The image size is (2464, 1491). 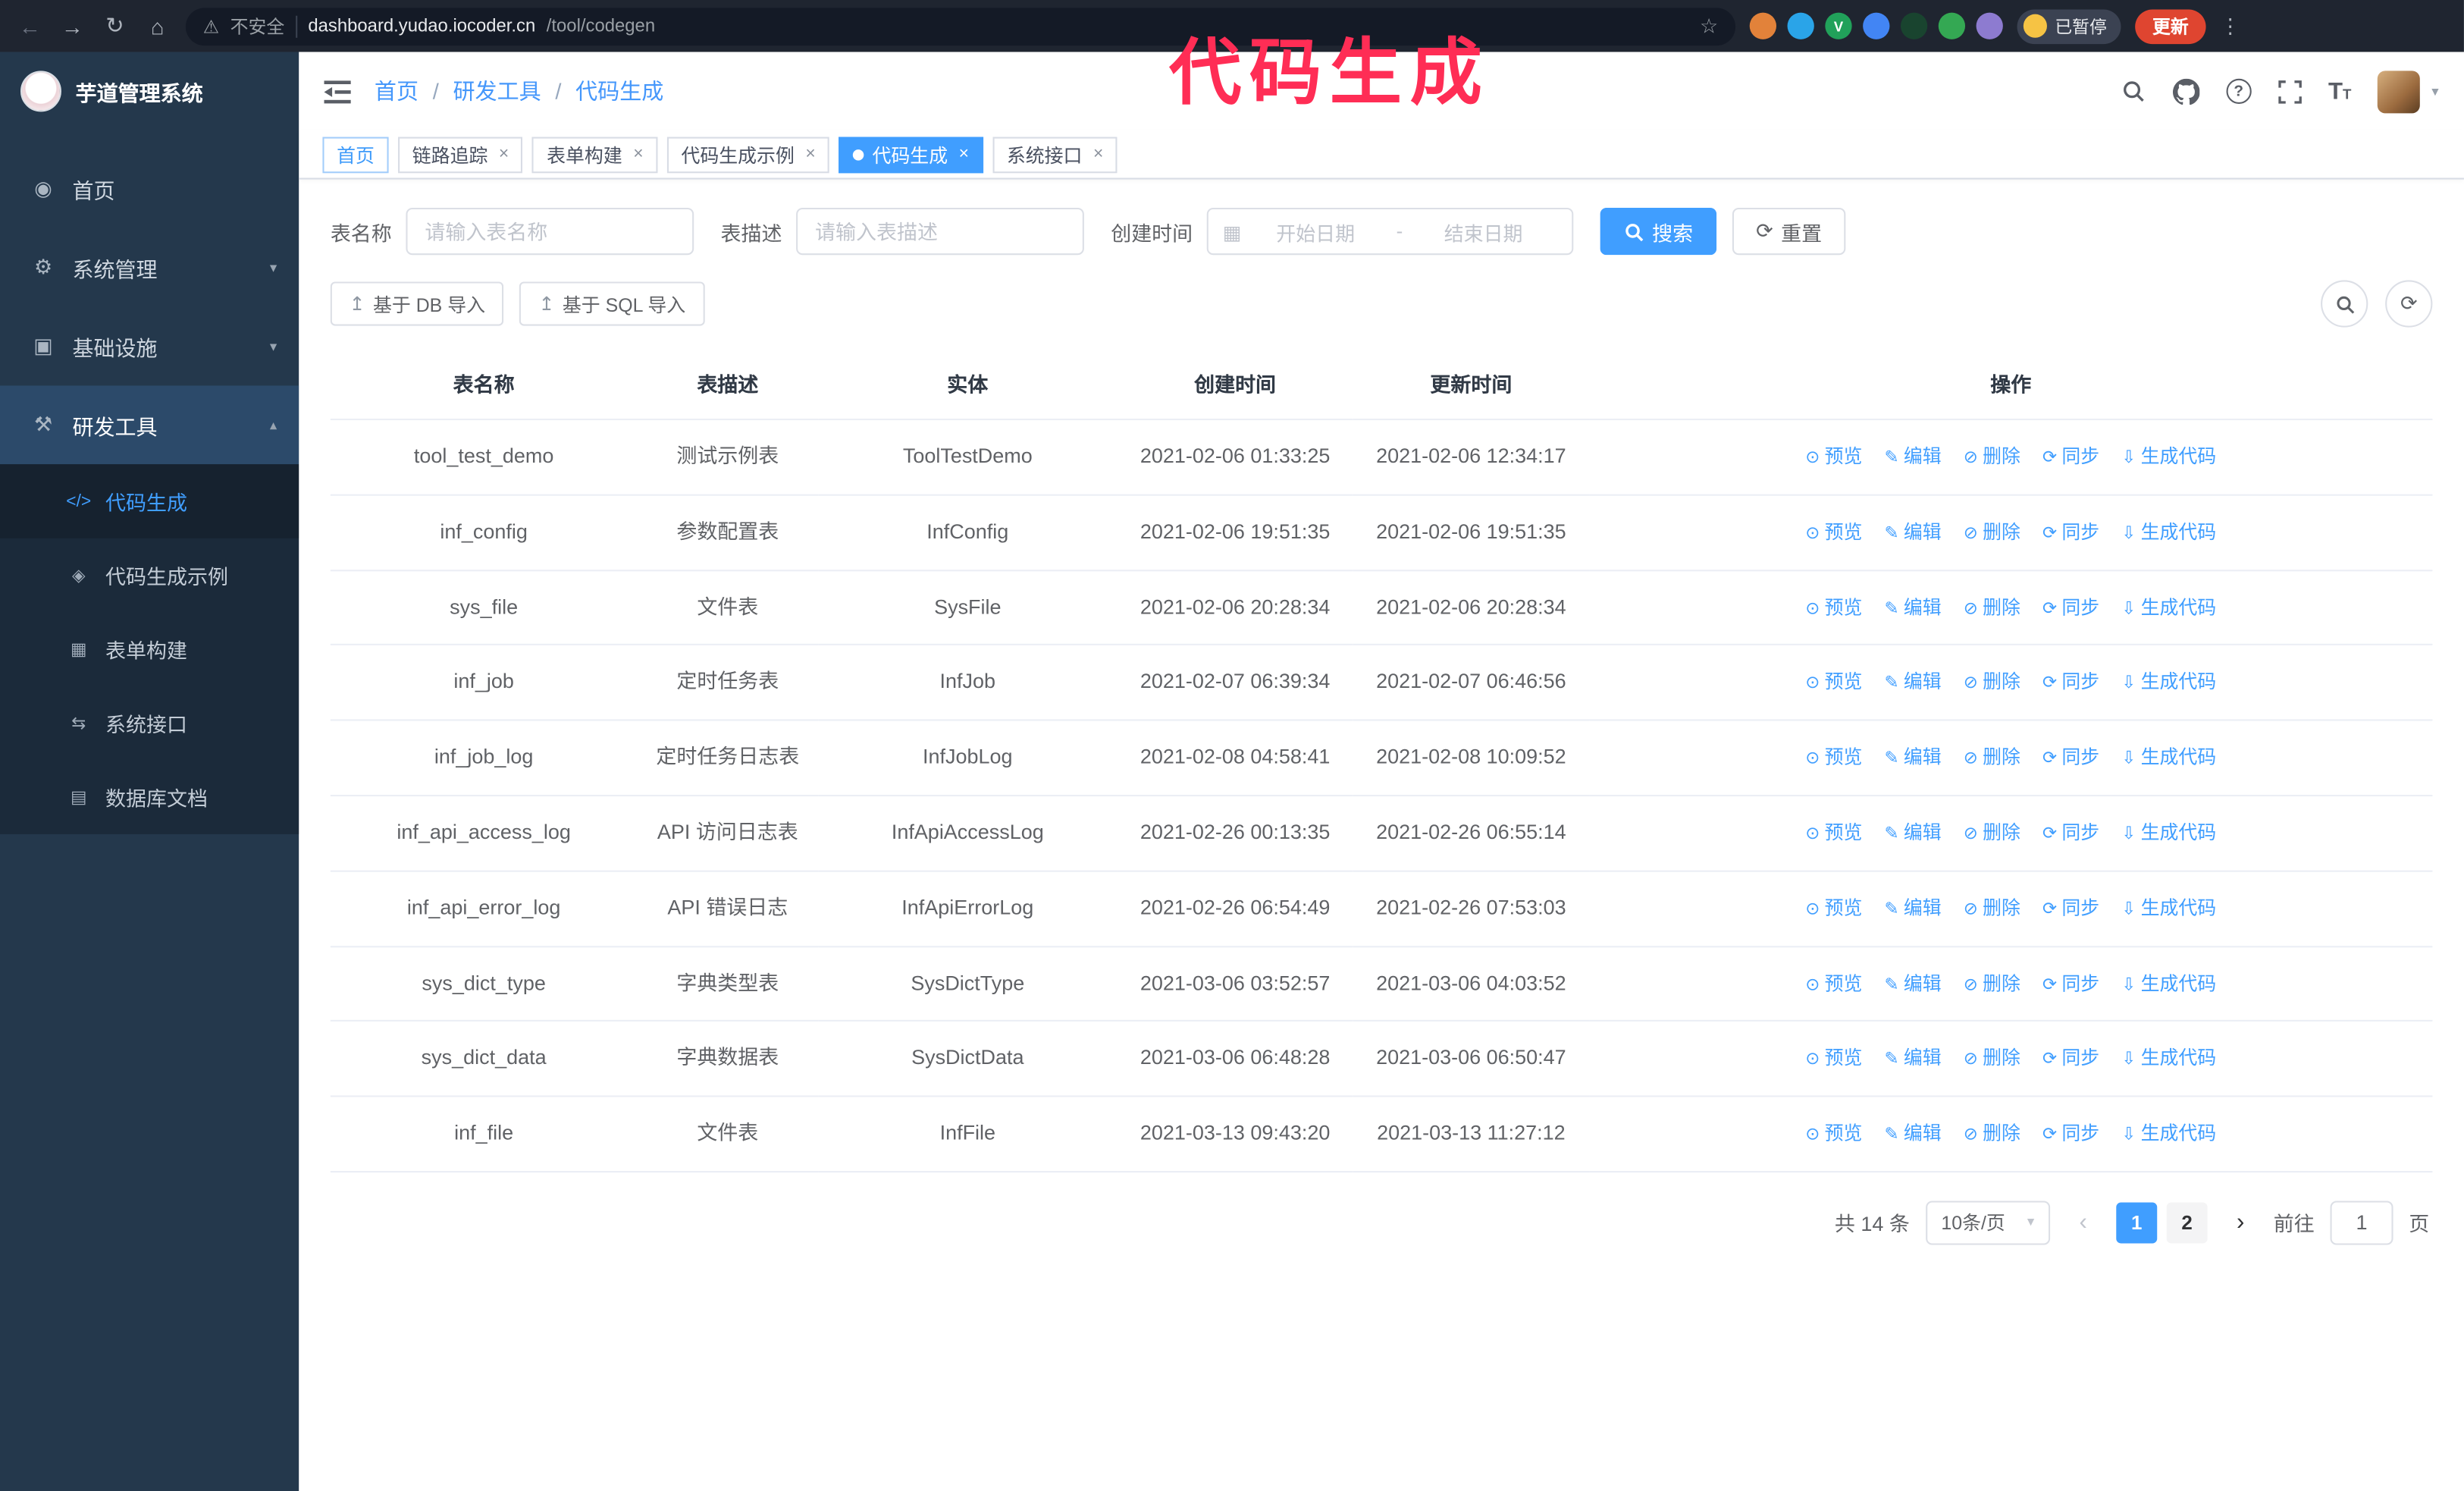 What do you see at coordinates (2187, 1223) in the screenshot?
I see `page-button-2: 2` at bounding box center [2187, 1223].